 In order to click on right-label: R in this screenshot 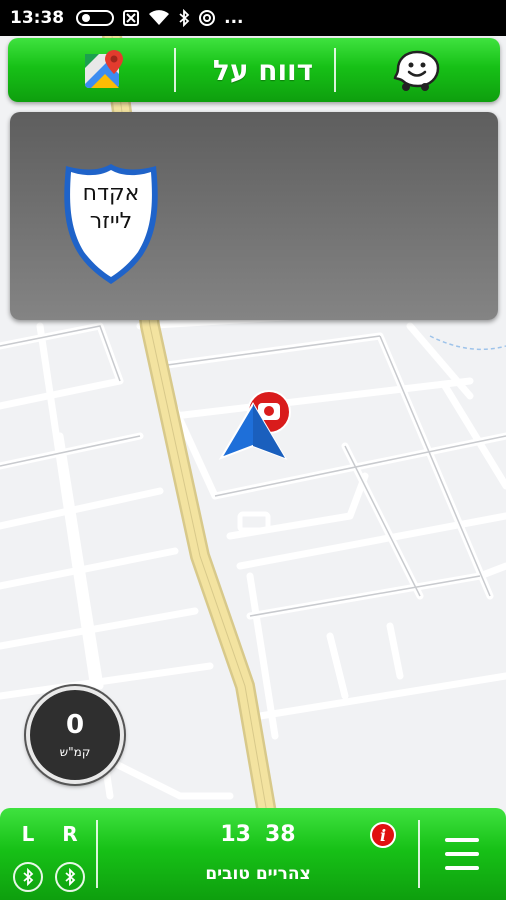, I will do `click(70, 834)`.